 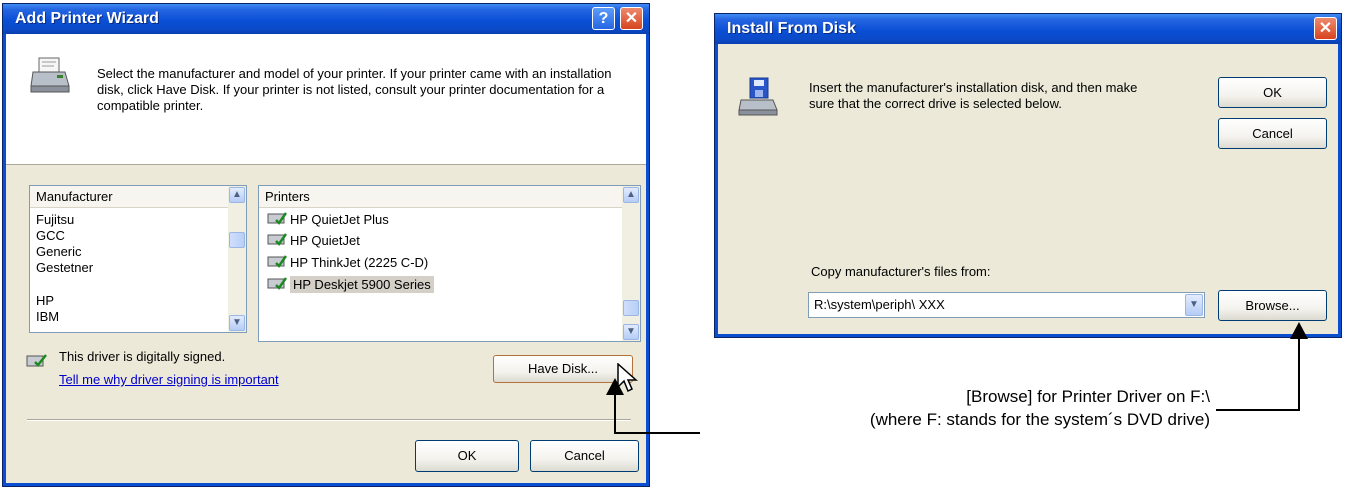 What do you see at coordinates (45, 300) in the screenshot?
I see `list-item-selected: HP` at bounding box center [45, 300].